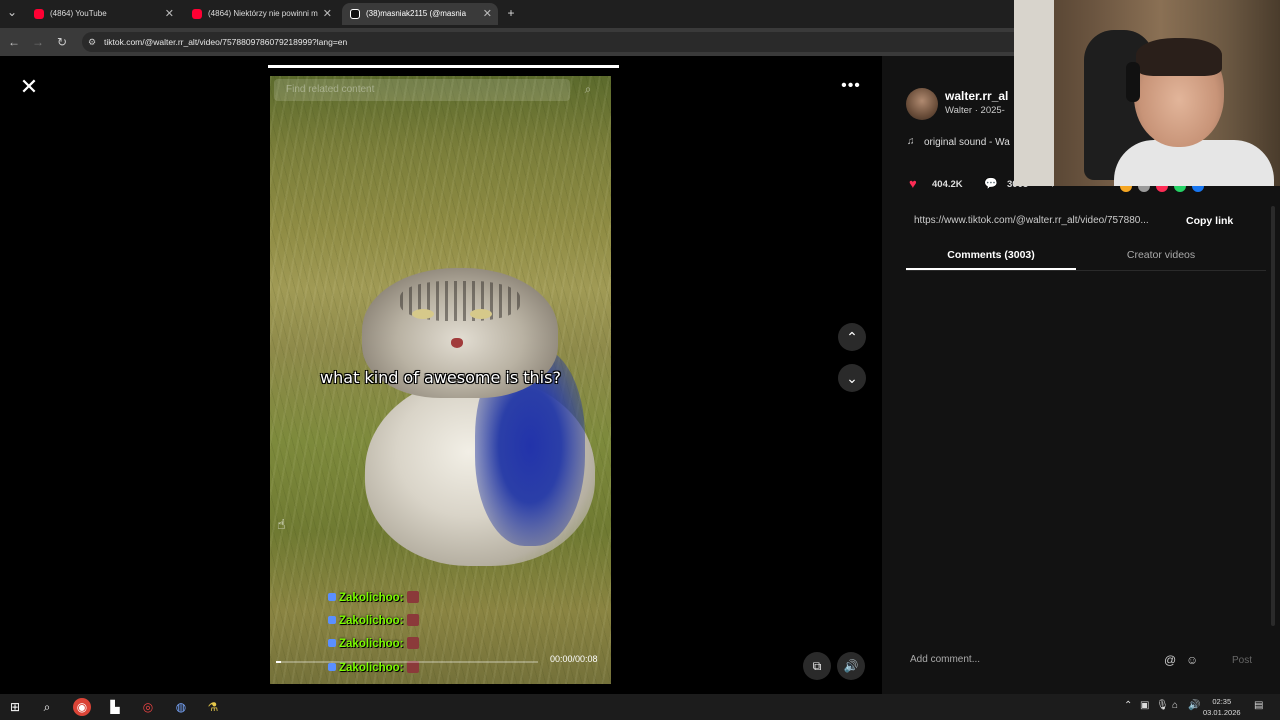  Describe the element at coordinates (1144, 705) in the screenshot. I see `tray-app-icon: ▣` at that location.